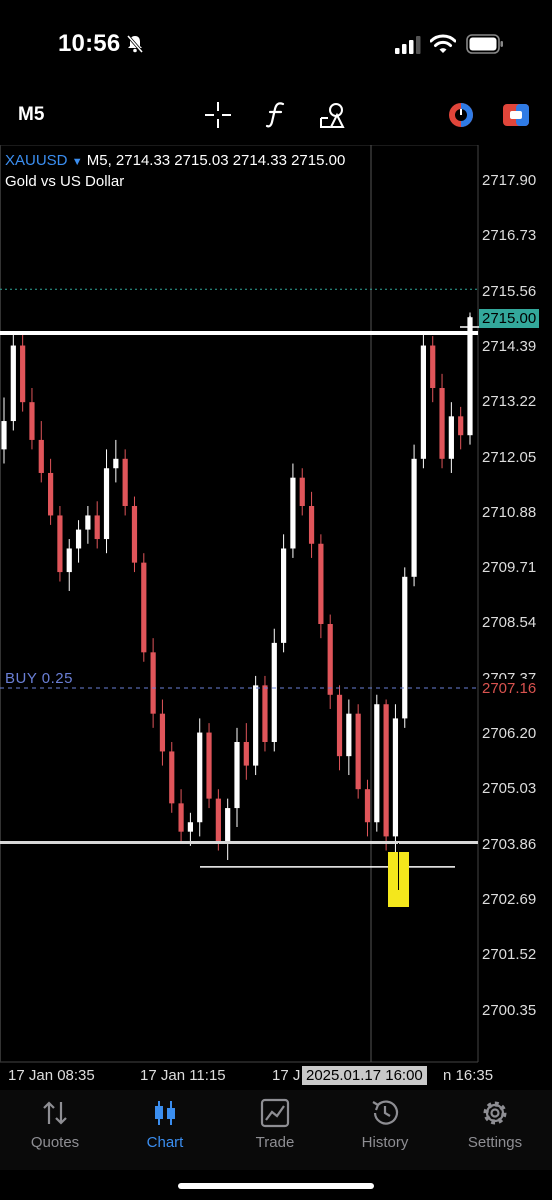  What do you see at coordinates (333, 115) in the screenshot?
I see `objects-icon` at bounding box center [333, 115].